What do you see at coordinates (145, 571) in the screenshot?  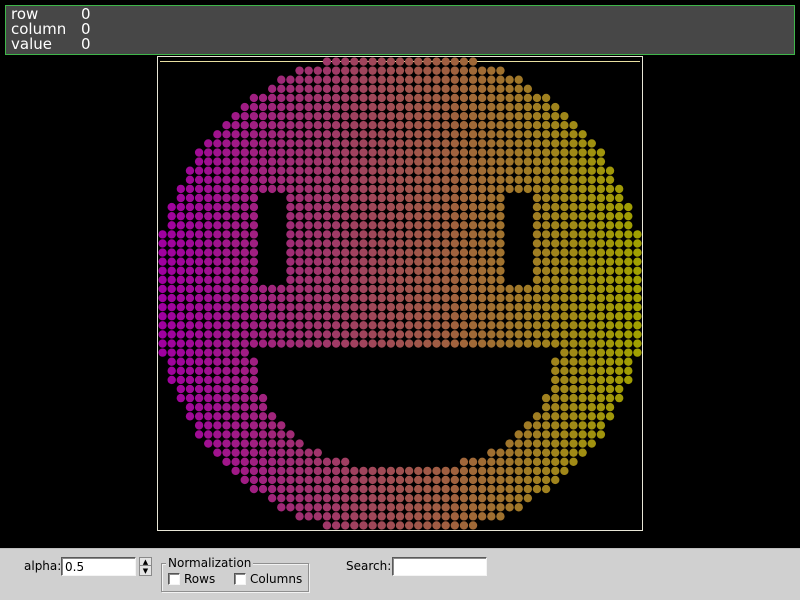 I see `spinner-down-icon: ▼` at bounding box center [145, 571].